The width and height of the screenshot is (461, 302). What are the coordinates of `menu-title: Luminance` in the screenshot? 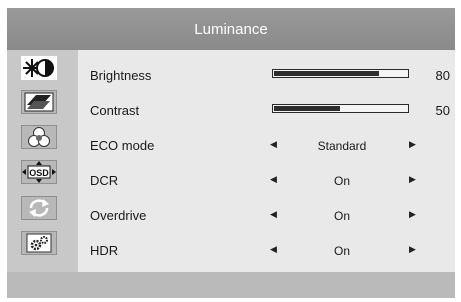 It's located at (231, 29).